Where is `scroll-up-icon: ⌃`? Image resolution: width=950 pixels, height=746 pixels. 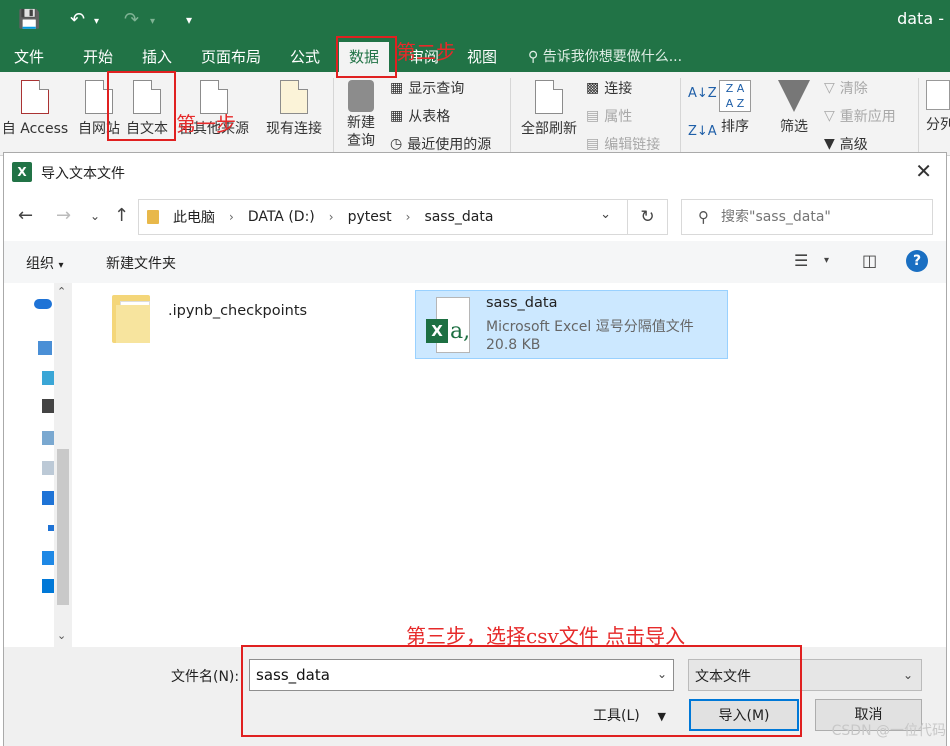
scroll-up-icon: ⌃ is located at coordinates (61, 291).